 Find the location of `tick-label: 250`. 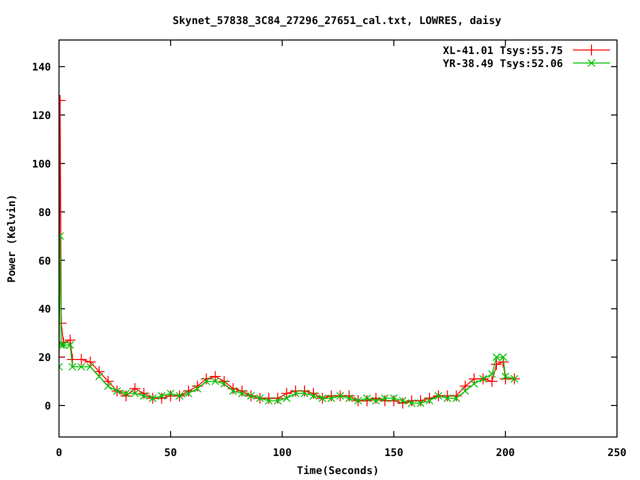

tick-label: 250 is located at coordinates (617, 453).